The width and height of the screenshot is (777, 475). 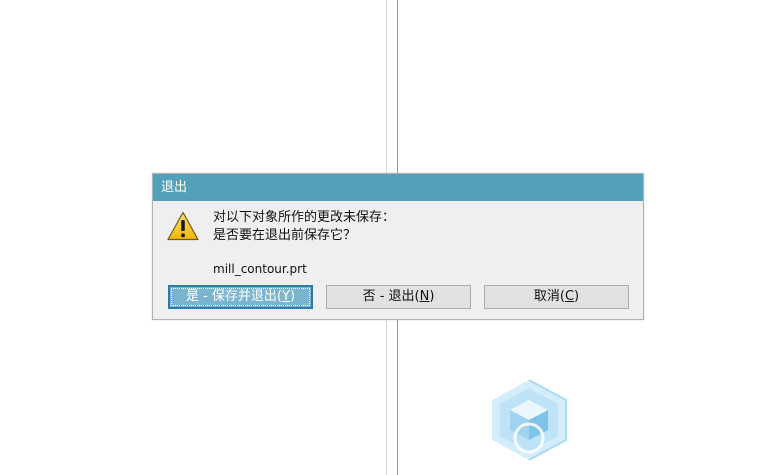 I want to click on unsaved-file-name: mill_contour.prt, so click(x=260, y=269).